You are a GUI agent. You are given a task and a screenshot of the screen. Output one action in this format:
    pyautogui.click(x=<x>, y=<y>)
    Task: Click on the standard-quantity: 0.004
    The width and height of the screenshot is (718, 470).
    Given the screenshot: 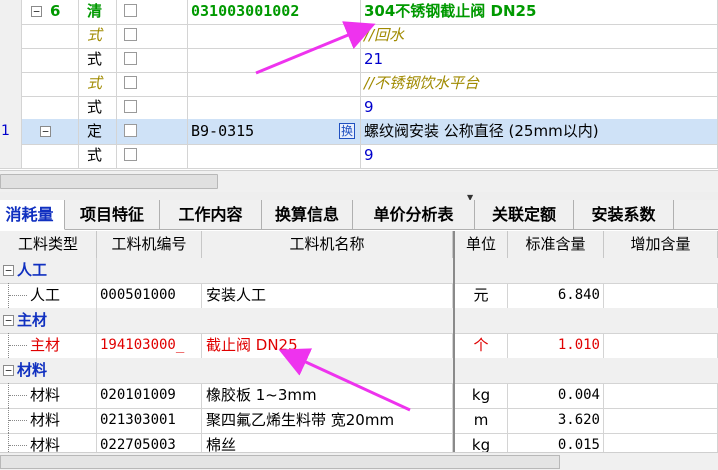 What is the action you would take?
    pyautogui.click(x=556, y=395)
    